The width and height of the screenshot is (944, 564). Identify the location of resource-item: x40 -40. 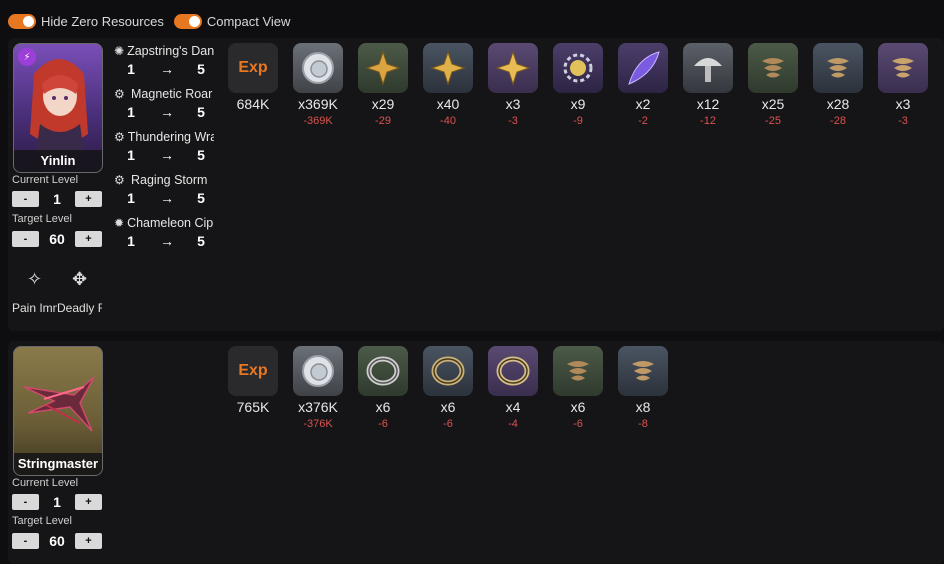
(448, 85).